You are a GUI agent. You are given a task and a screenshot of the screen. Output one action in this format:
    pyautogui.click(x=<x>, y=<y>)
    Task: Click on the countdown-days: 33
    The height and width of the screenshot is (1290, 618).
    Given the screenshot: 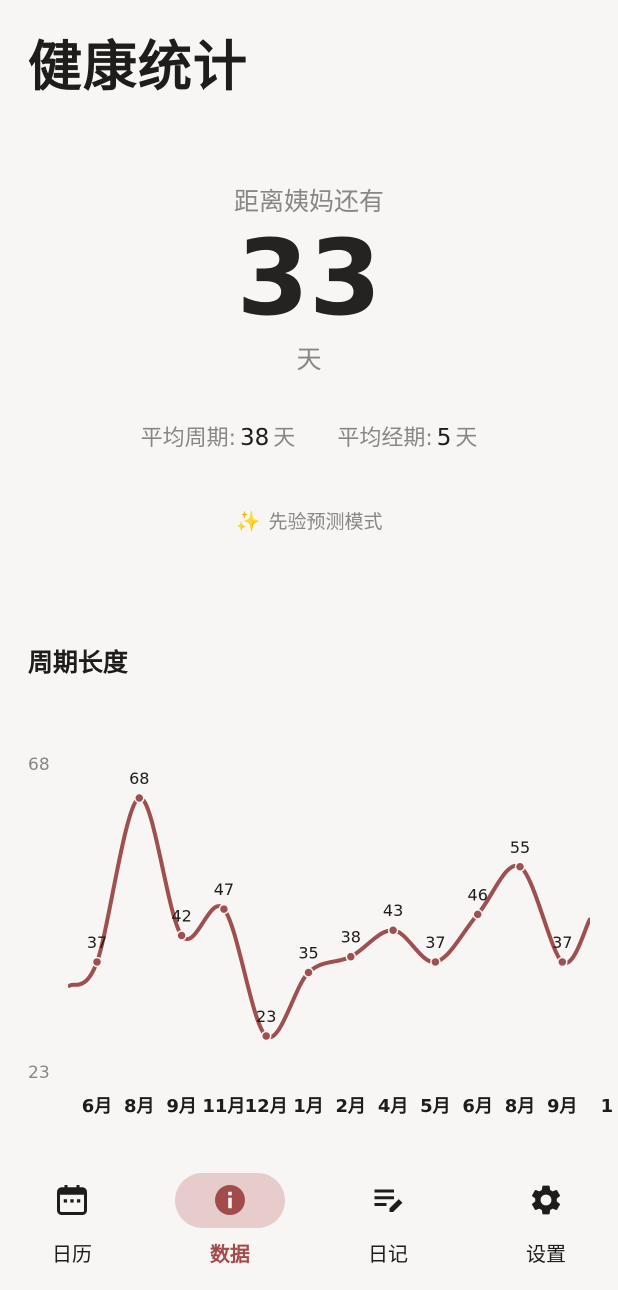 What is the action you would take?
    pyautogui.click(x=309, y=278)
    